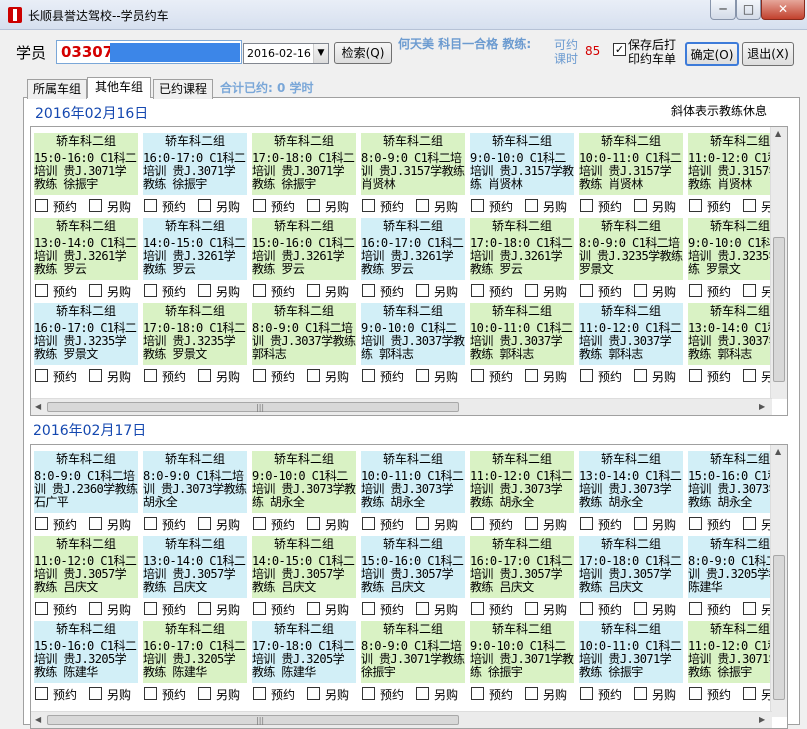 Image resolution: width=807 pixels, height=729 pixels. I want to click on search-button: 检索(Q), so click(363, 53).